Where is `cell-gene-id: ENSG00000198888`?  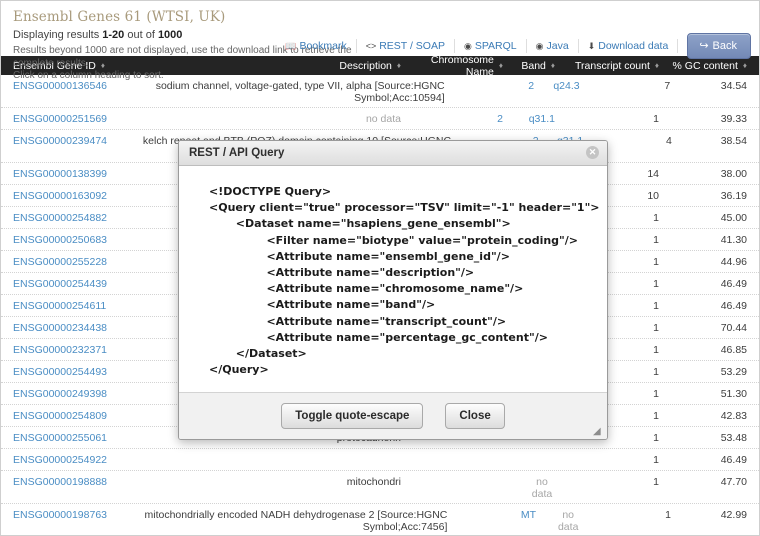 cell-gene-id: ENSG00000198888 is located at coordinates (65, 482).